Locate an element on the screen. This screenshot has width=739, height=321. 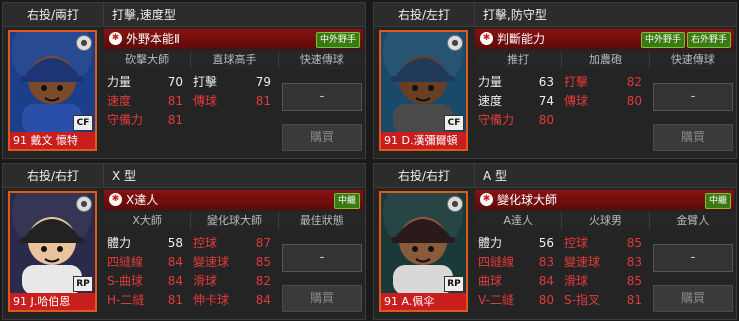
snowflake-icon: ● is located at coordinates (455, 43).